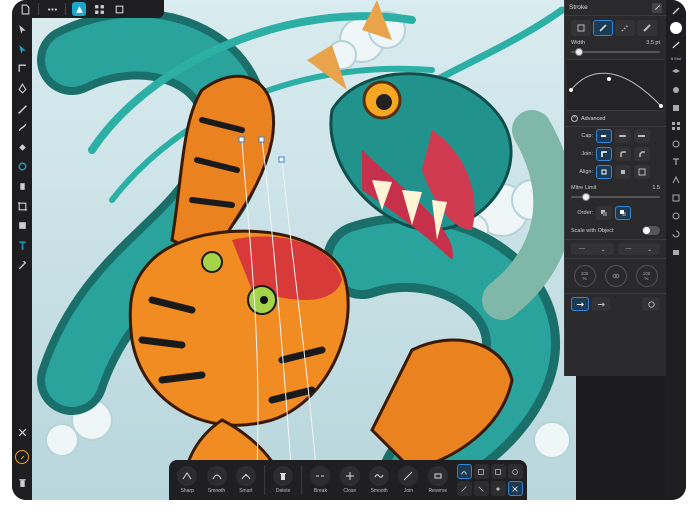  I want to click on end-scale-unit: %, so click(646, 278).